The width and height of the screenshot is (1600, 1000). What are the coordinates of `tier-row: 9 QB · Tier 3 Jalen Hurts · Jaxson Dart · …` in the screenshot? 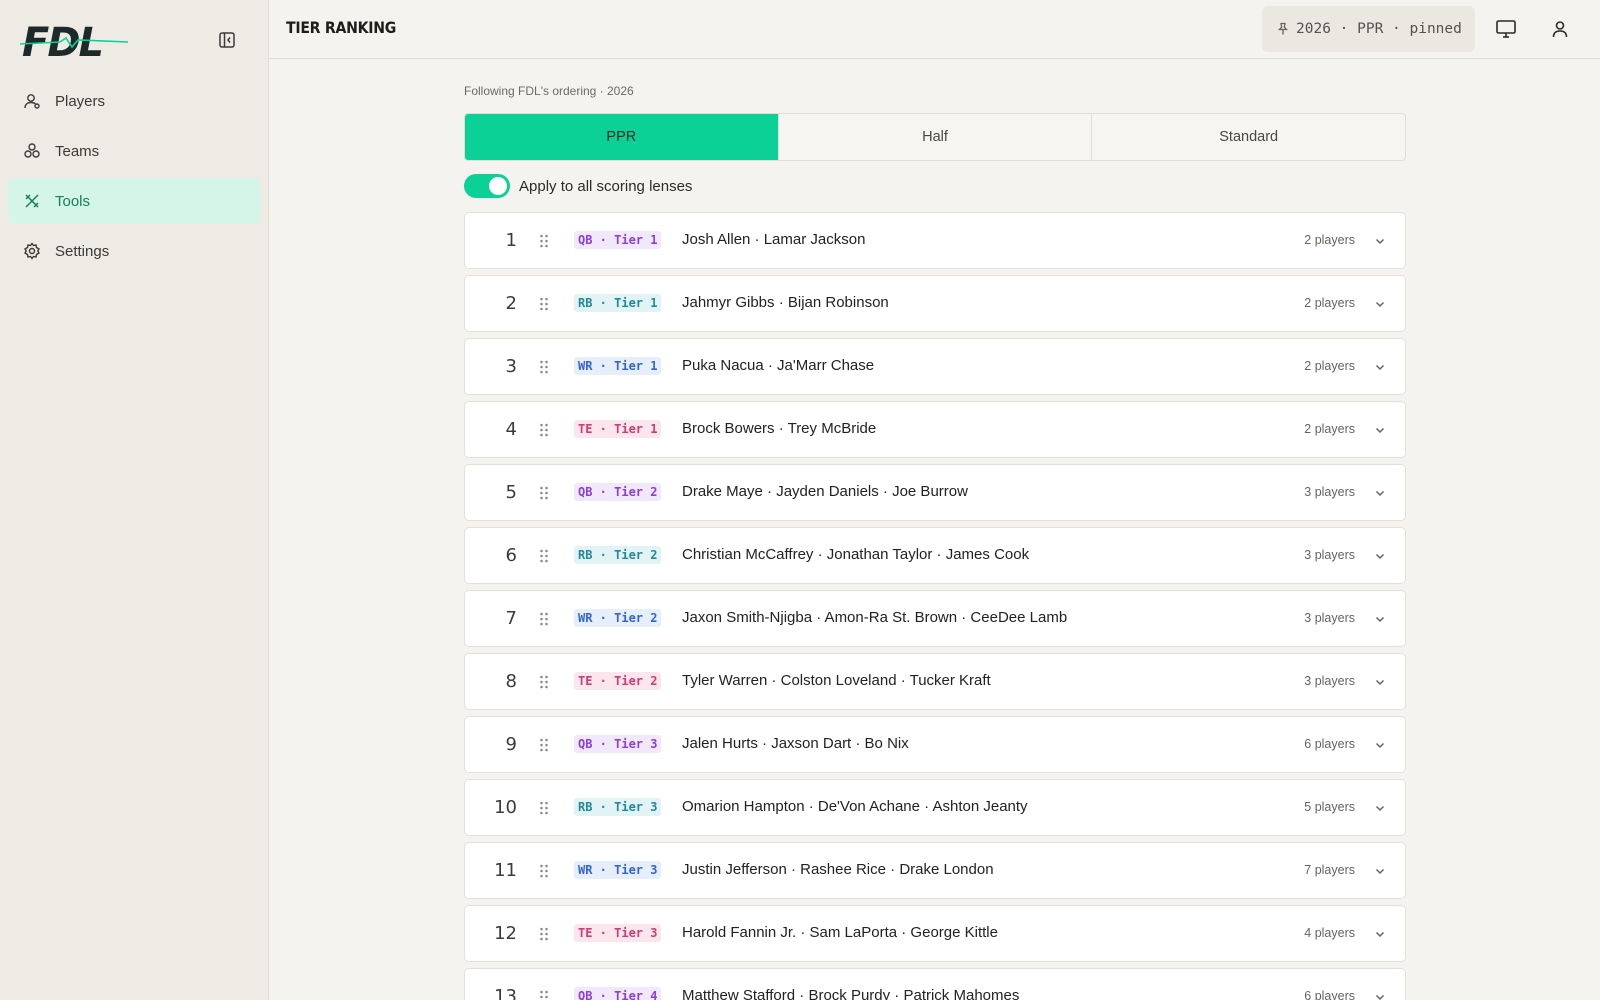 It's located at (935, 744).